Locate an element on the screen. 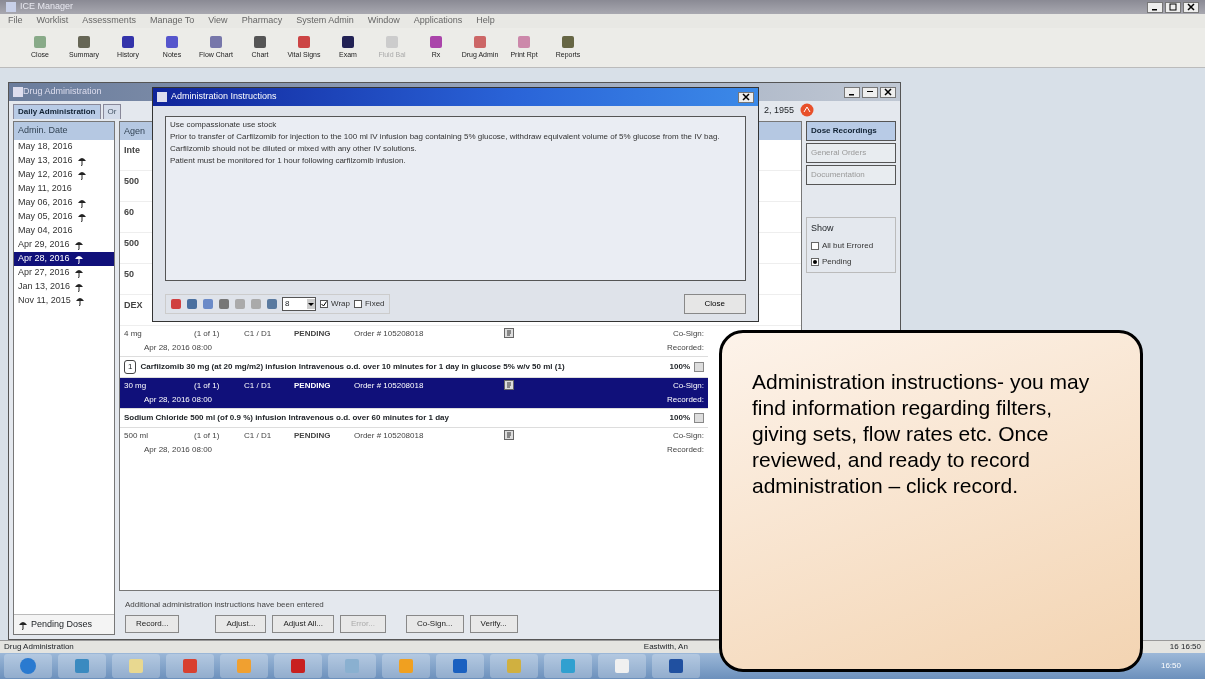  menu-item: Applications is located at coordinates (438, 21).